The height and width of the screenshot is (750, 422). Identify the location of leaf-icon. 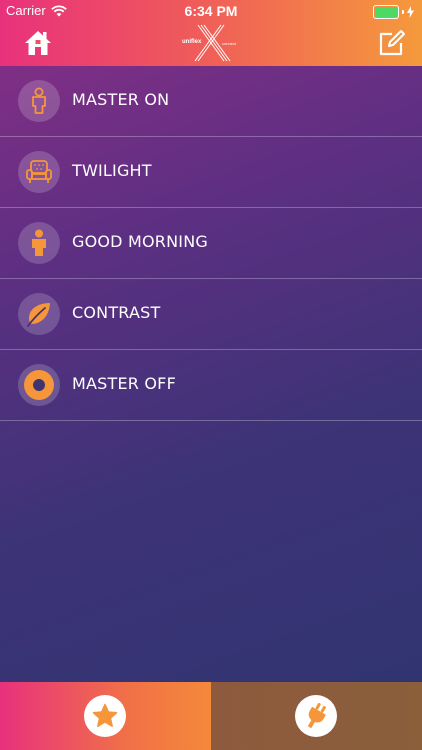
(38, 315).